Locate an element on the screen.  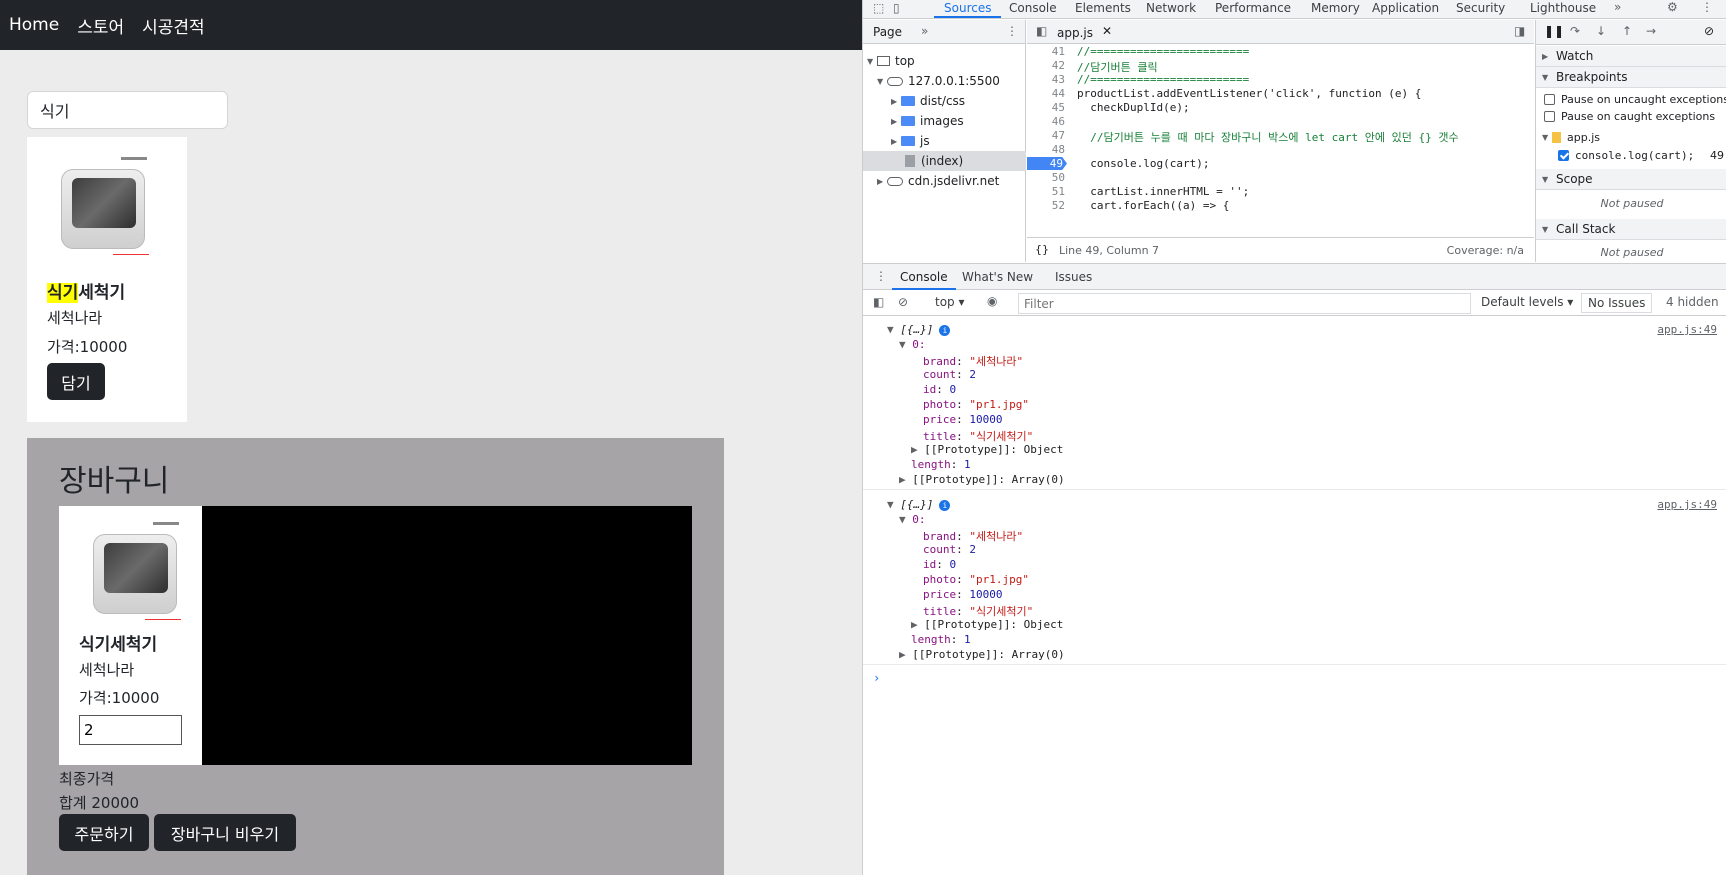
line-number: 42 is located at coordinates (1046, 65).